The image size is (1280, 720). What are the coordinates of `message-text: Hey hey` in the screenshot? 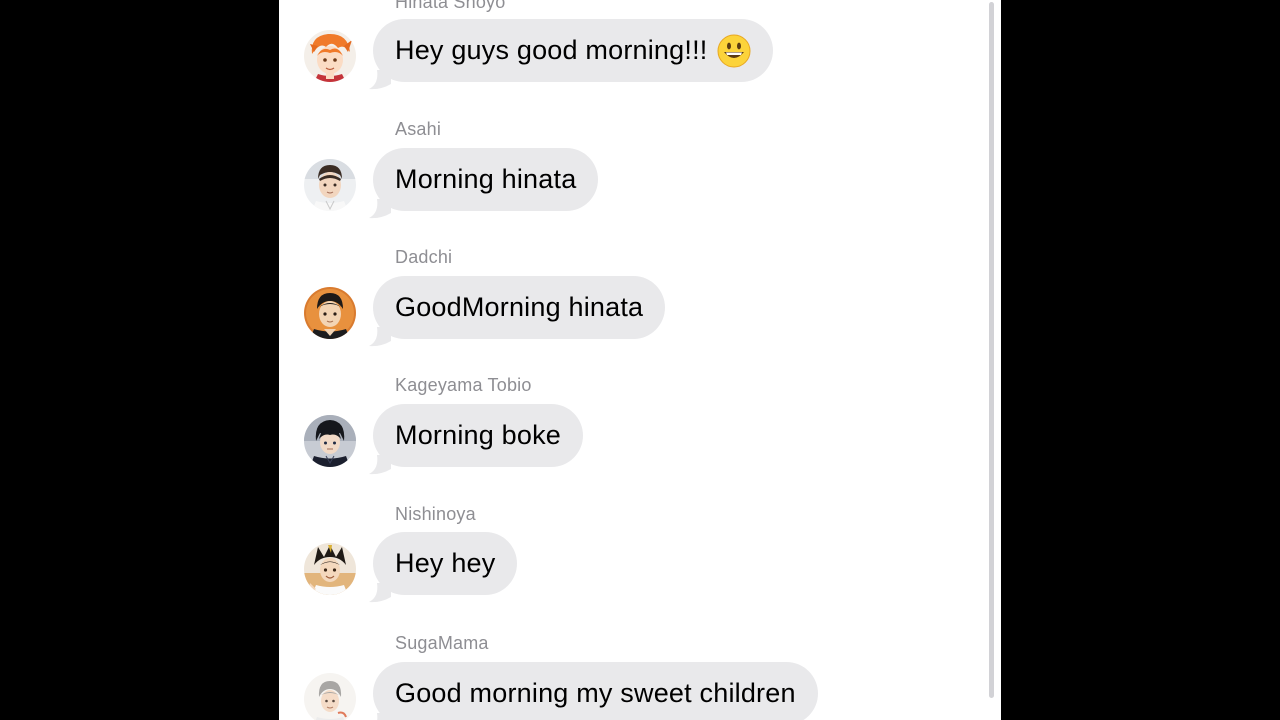 It's located at (445, 563).